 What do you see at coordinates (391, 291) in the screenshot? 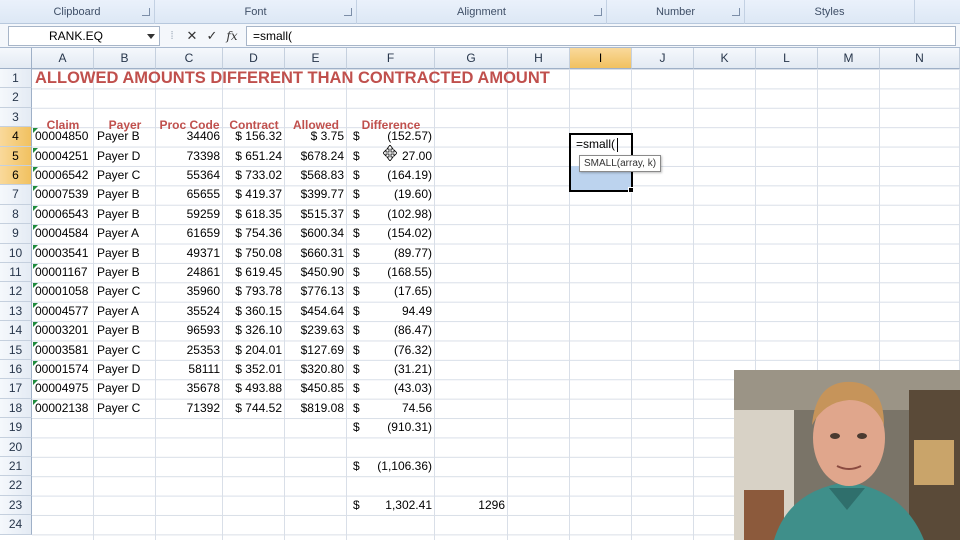
I see `cell-difference: (17.65)` at bounding box center [391, 291].